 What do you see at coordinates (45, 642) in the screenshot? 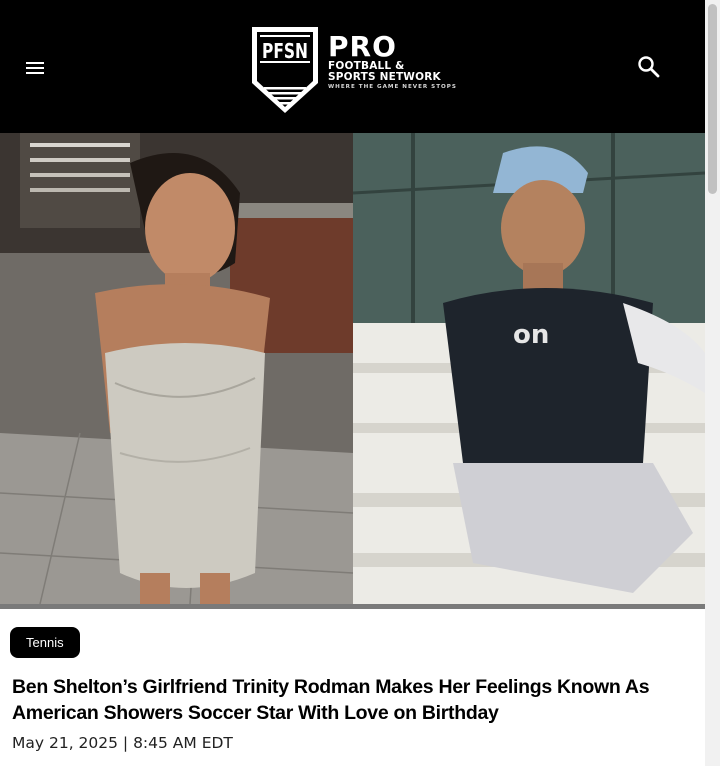
I see `category-tag: Tennis` at bounding box center [45, 642].